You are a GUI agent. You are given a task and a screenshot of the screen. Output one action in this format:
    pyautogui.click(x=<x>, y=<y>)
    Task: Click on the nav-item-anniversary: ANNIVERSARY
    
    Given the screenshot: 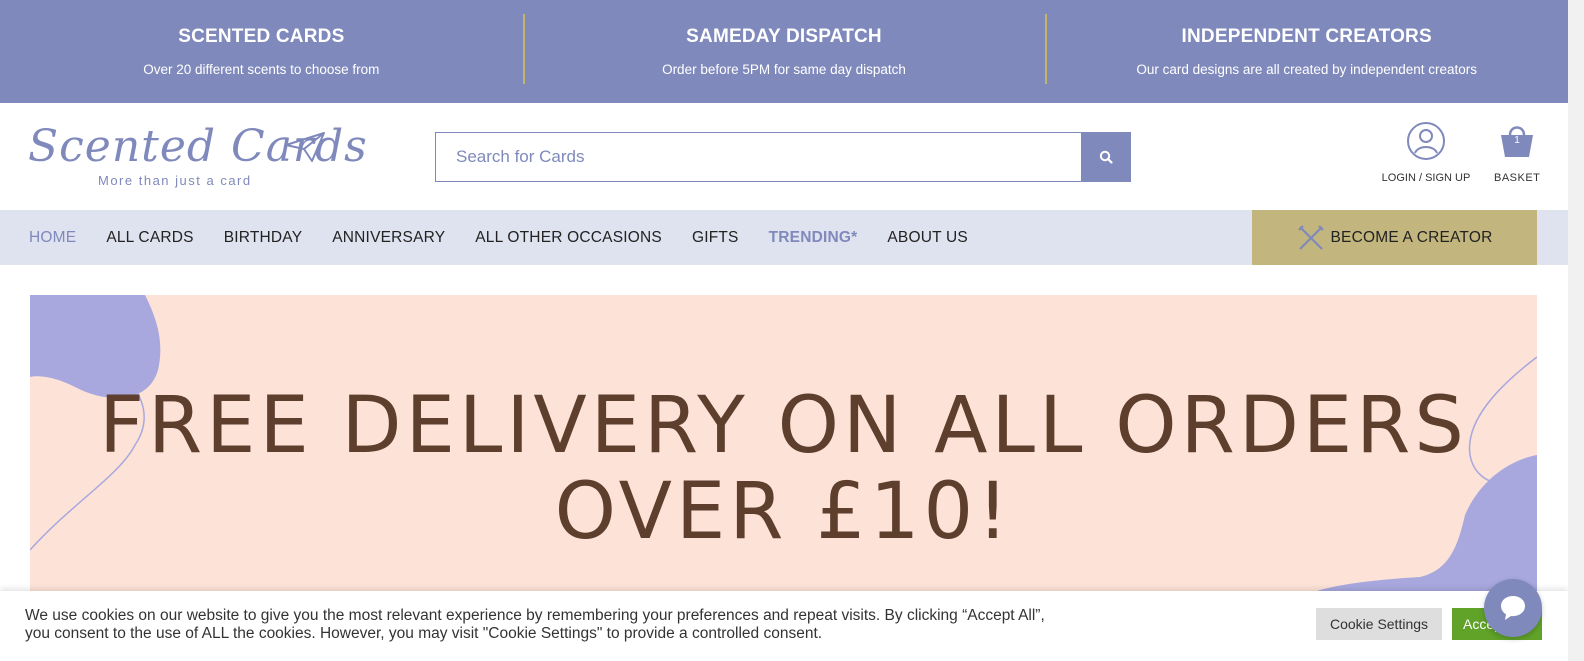 What is the action you would take?
    pyautogui.click(x=388, y=238)
    